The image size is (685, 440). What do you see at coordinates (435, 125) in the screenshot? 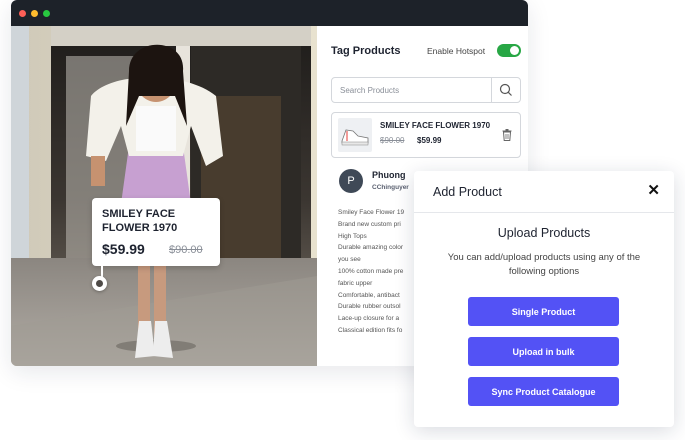
I see `product-name: SMILEY FACE FLOWER 1970` at bounding box center [435, 125].